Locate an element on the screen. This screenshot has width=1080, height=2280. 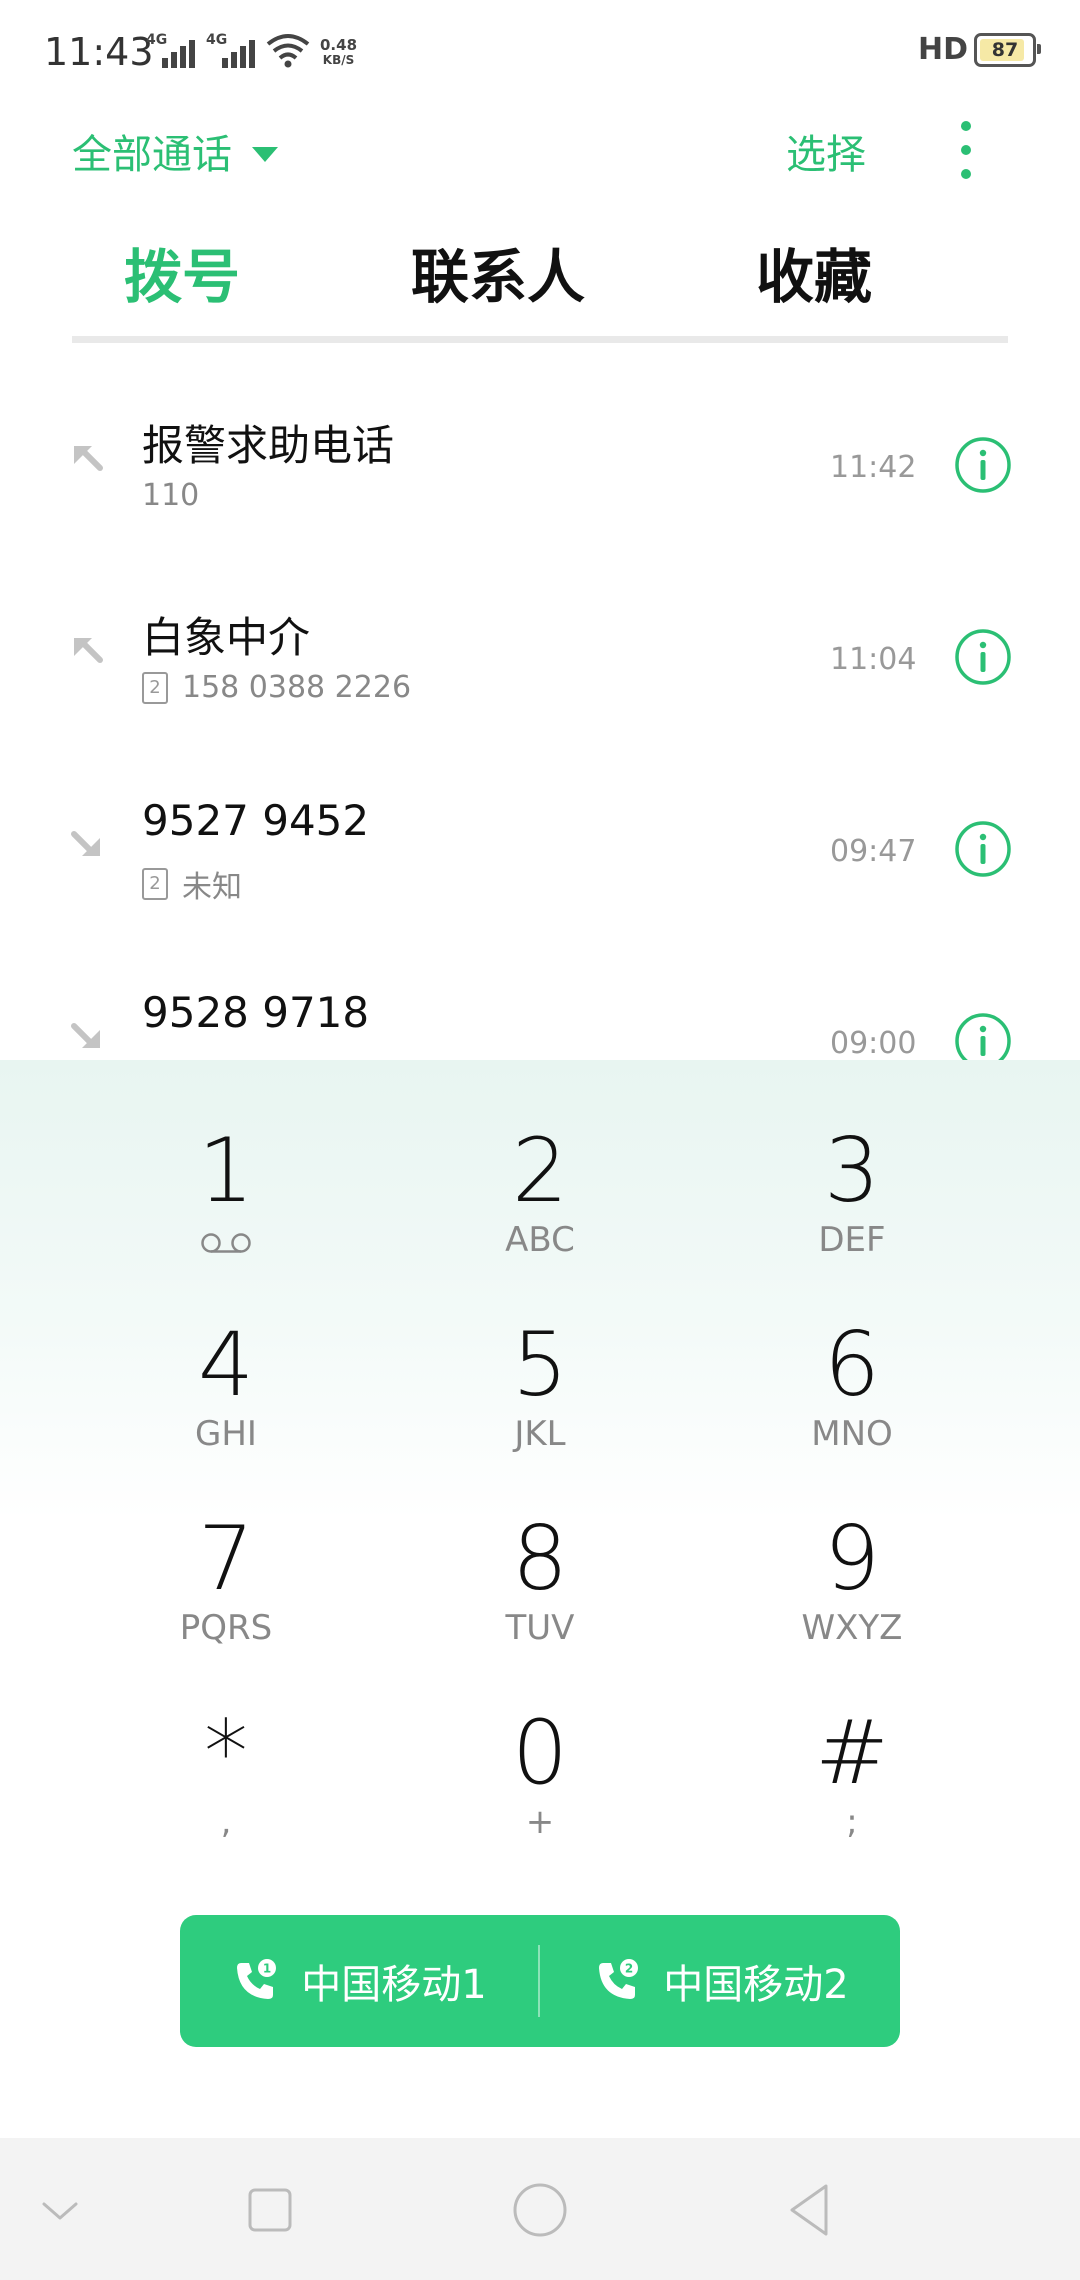
battery-icon: 87 is located at coordinates (1007, 49).